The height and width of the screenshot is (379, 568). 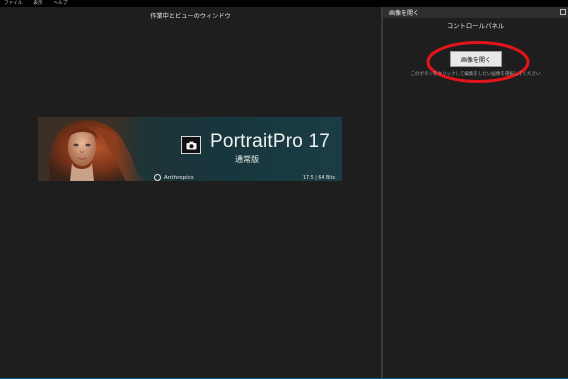 I want to click on edition-label: 通常版, so click(x=247, y=159).